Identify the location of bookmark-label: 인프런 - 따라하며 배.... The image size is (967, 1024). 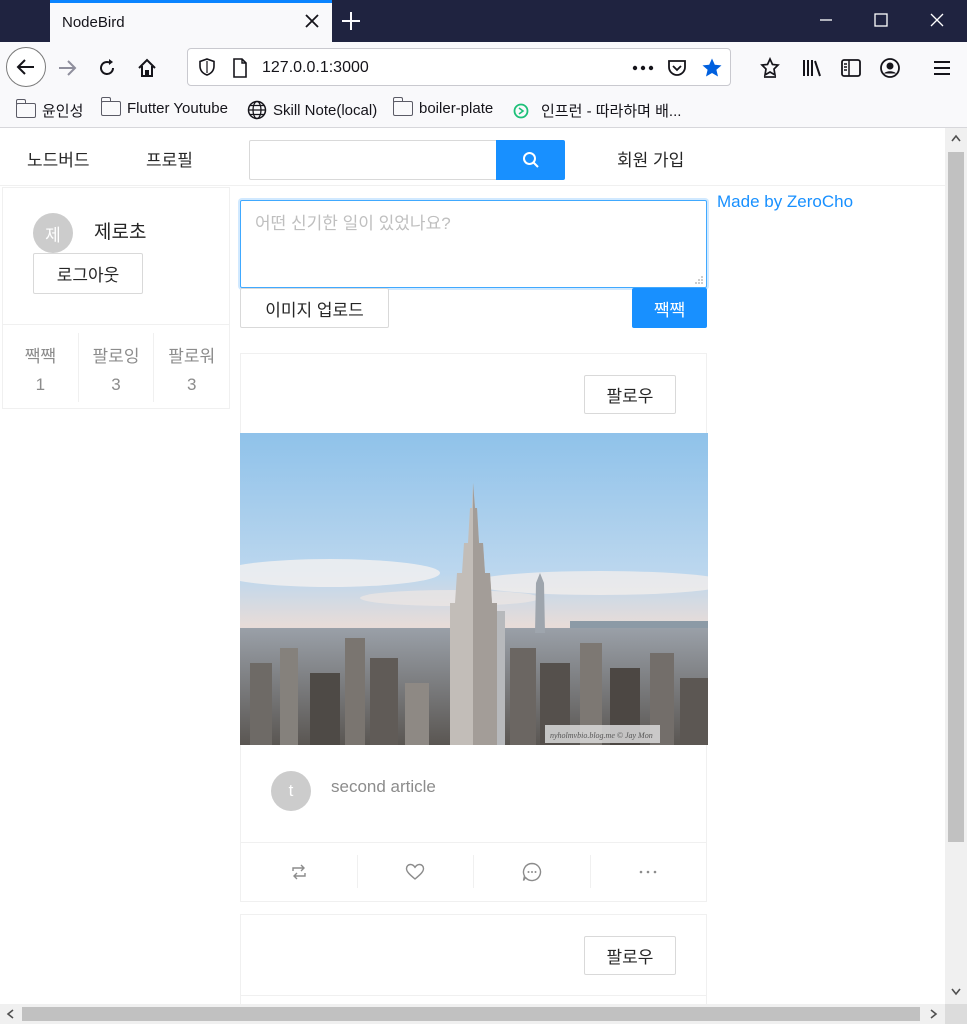
(611, 111).